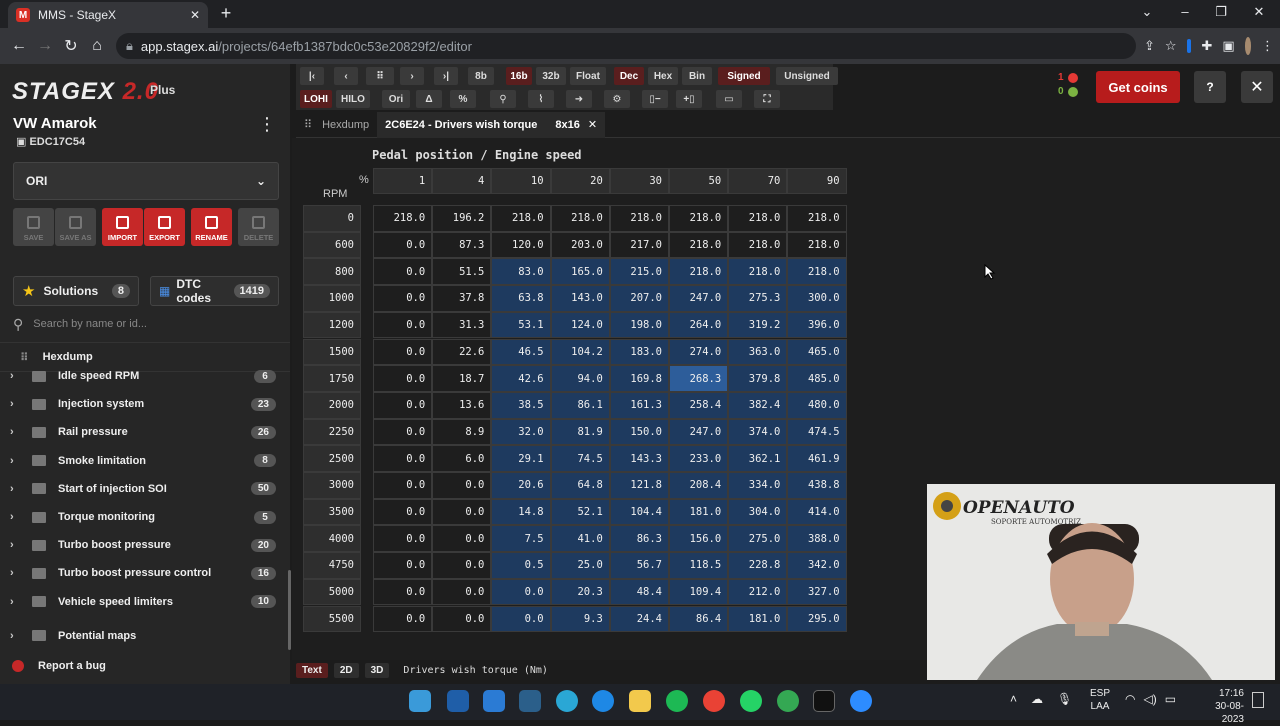  I want to click on chevron-up-icon: ˄, so click(1013, 699).